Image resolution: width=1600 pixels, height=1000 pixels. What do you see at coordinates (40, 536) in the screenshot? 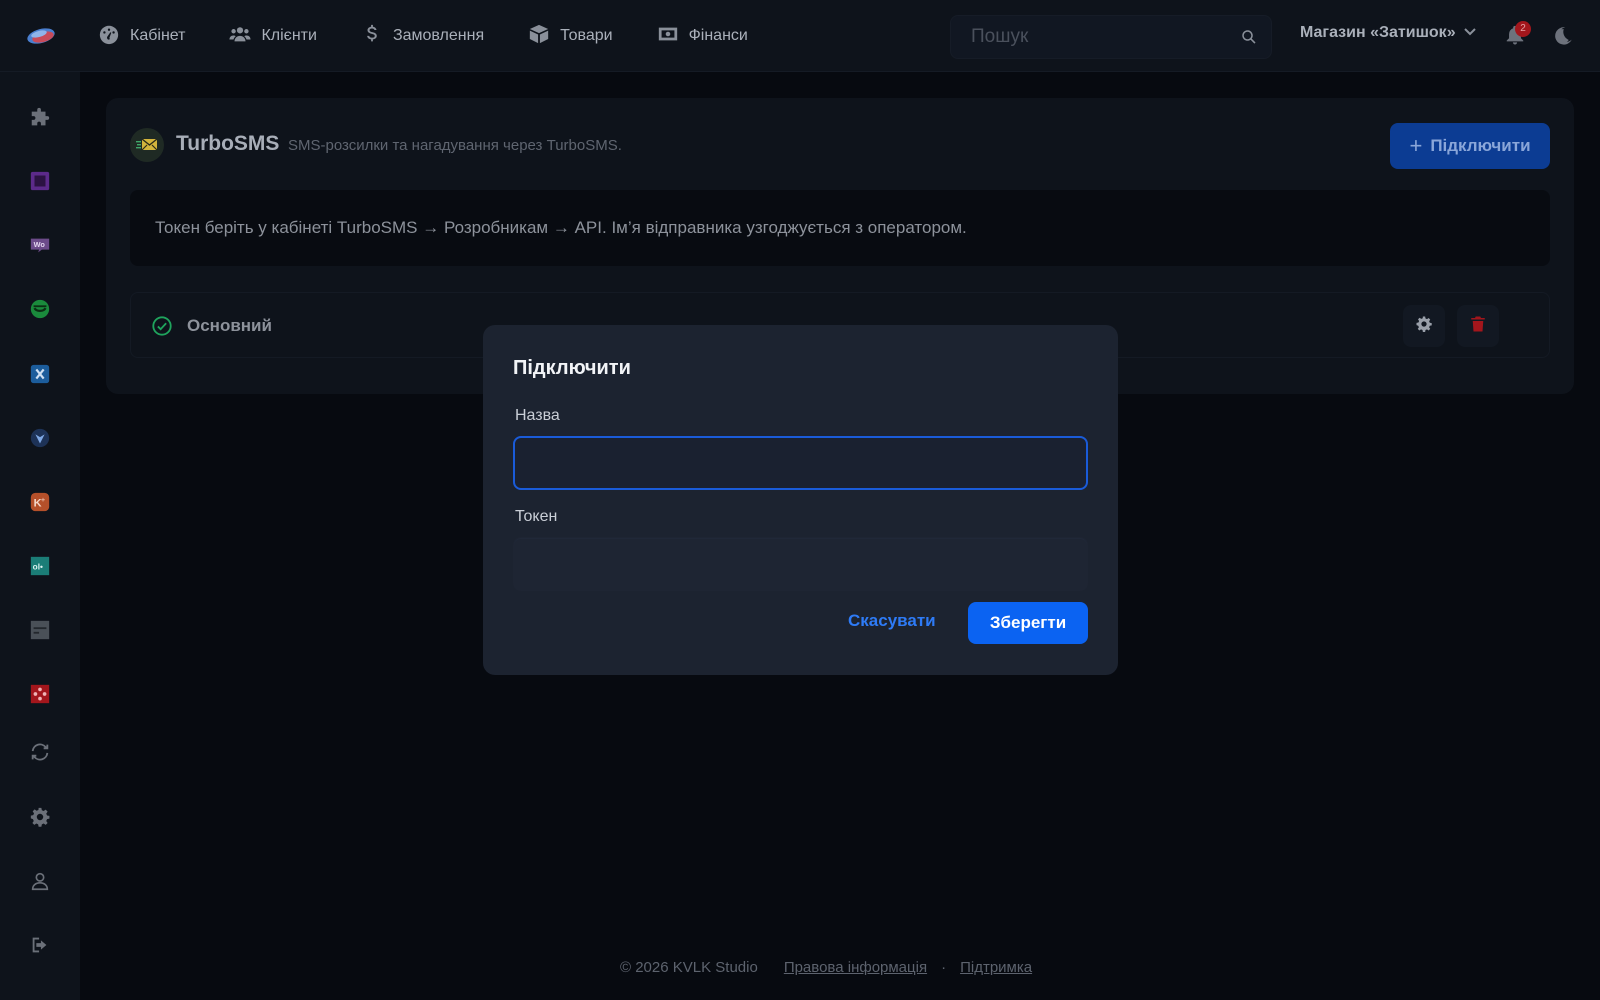
I see `sidebar: Wo K + ol•` at bounding box center [40, 536].